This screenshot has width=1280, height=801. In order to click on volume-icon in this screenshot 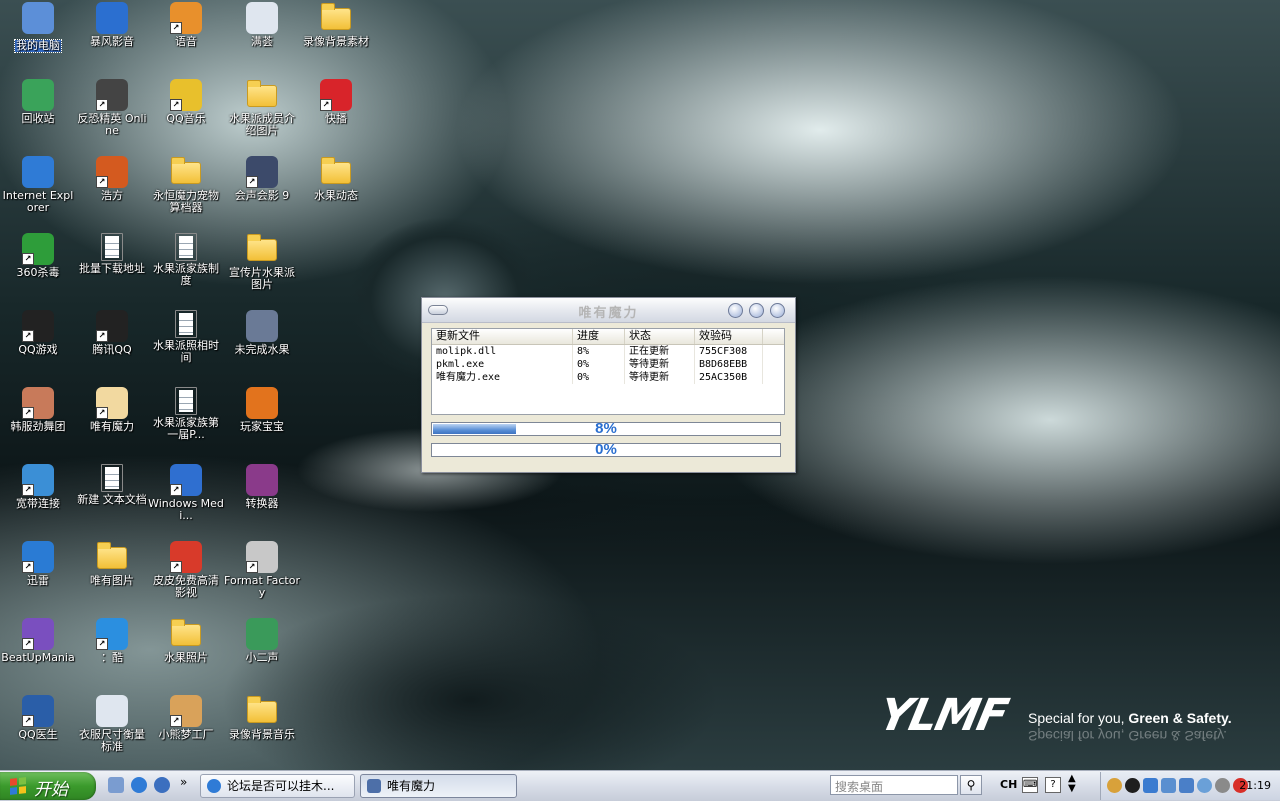, I will do `click(1222, 785)`.